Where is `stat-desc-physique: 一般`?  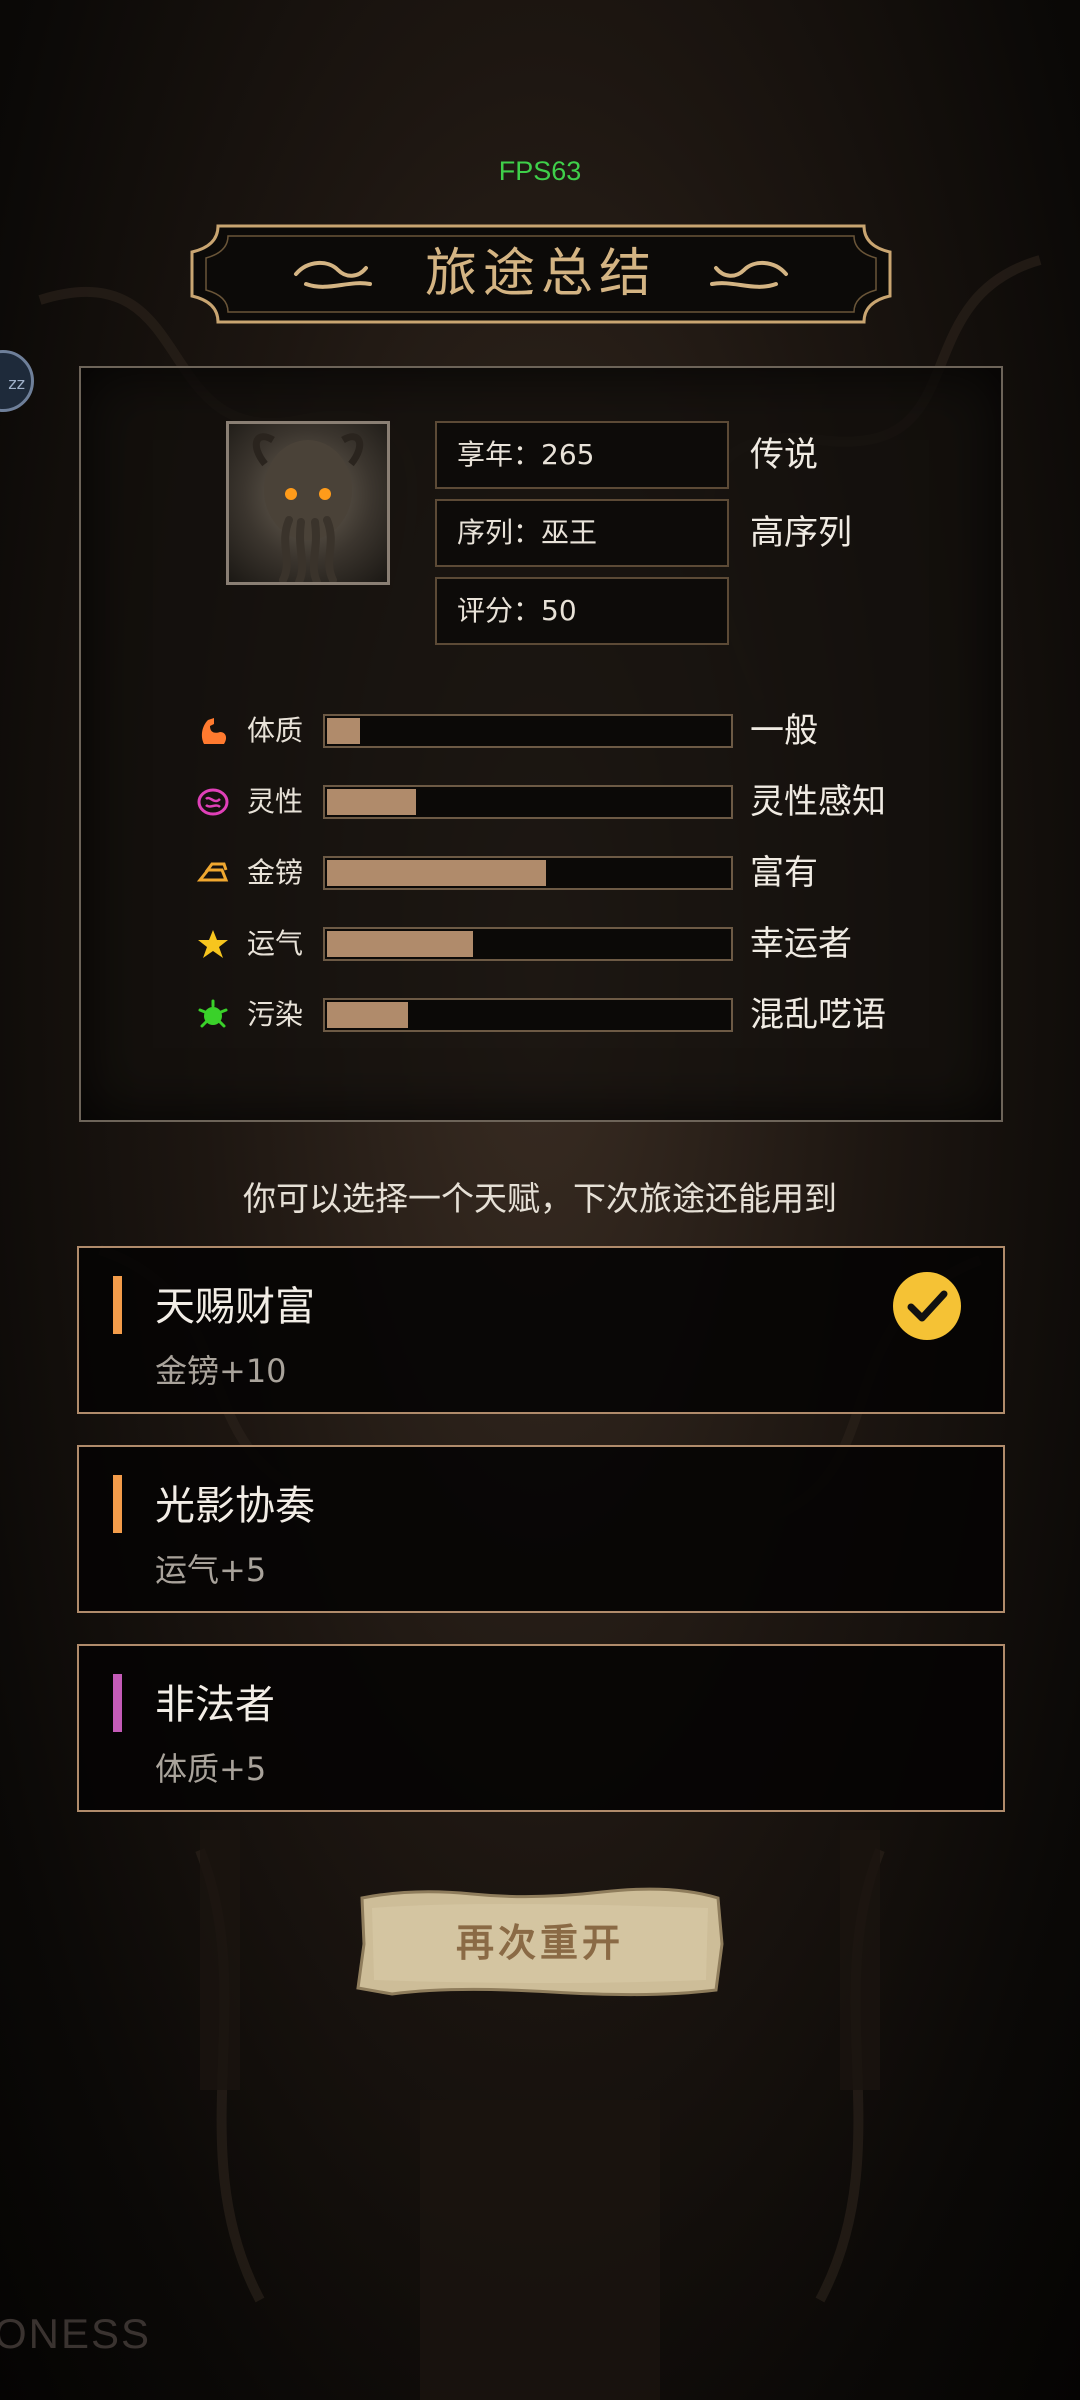
stat-desc-physique: 一般 is located at coordinates (784, 731).